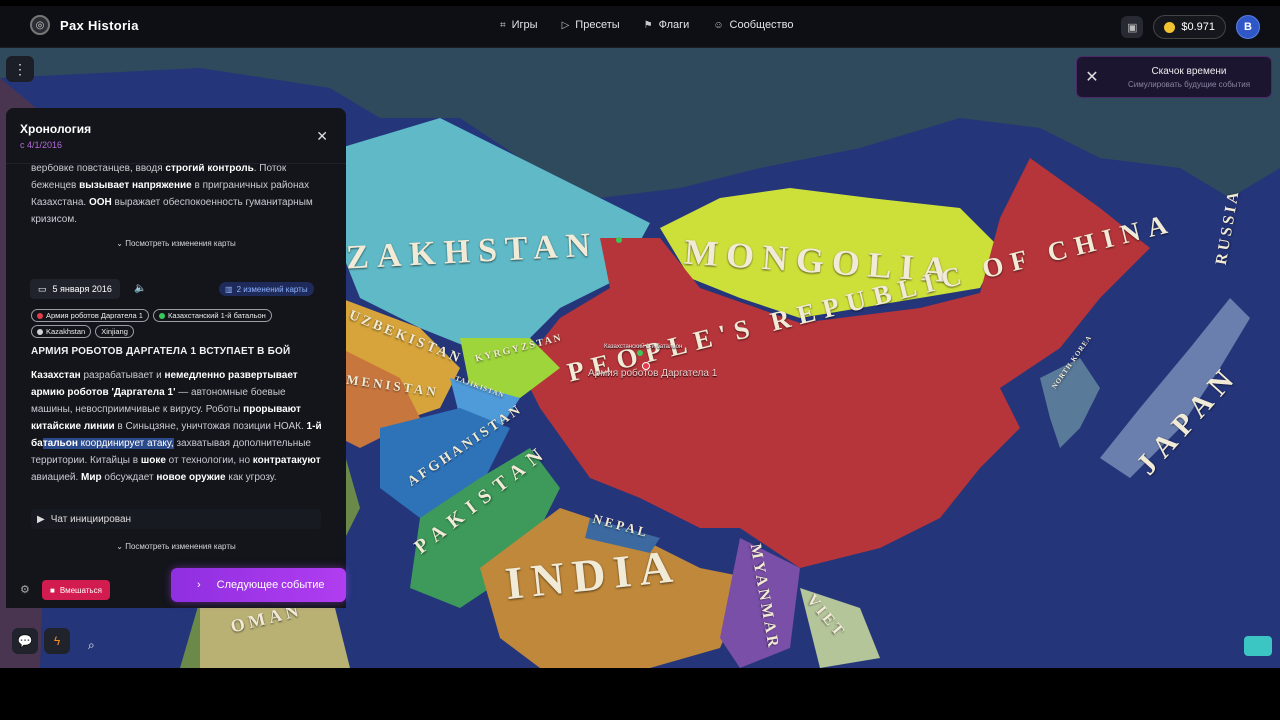 This screenshot has height=720, width=1280. I want to click on balance-amount: $0.971, so click(1198, 27).